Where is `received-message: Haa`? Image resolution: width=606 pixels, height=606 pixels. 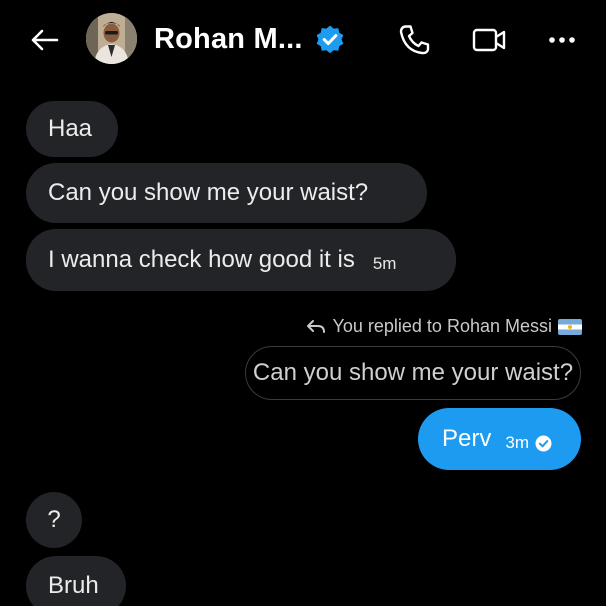
received-message: Haa is located at coordinates (72, 129).